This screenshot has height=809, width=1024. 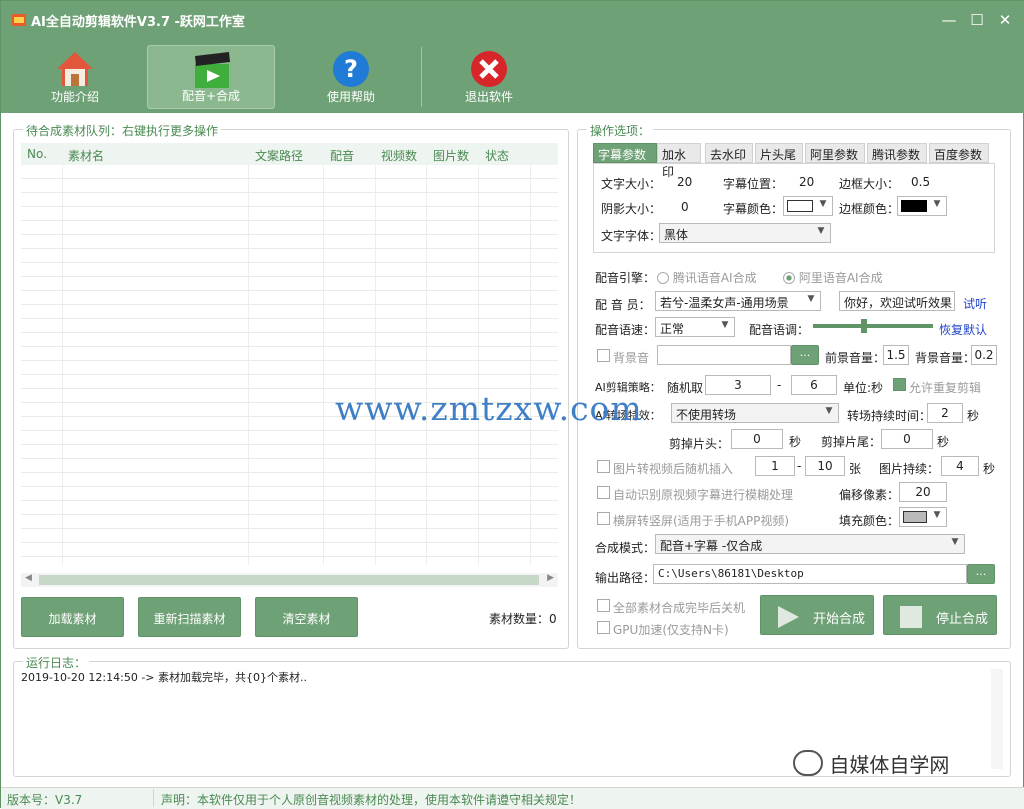 I want to click on img-max-input: 10, so click(x=825, y=466).